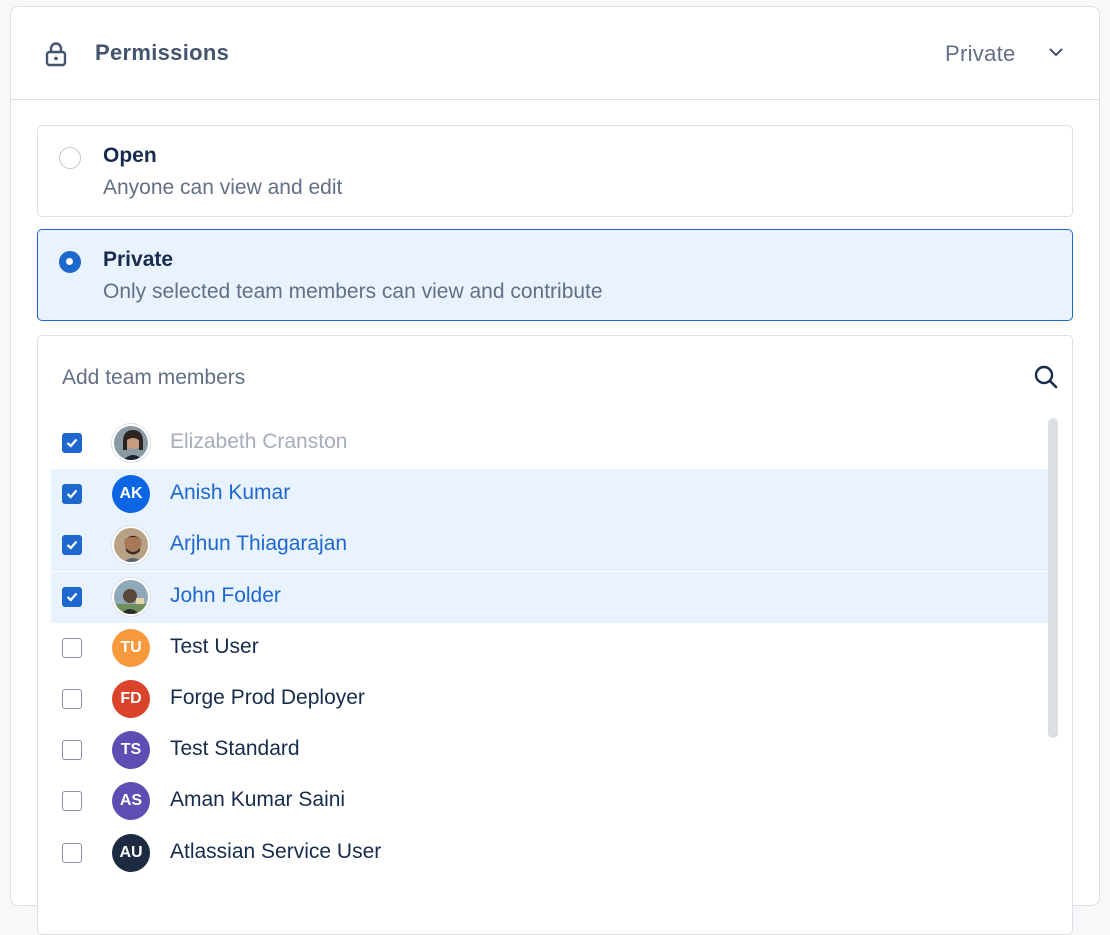 This screenshot has width=1110, height=935. What do you see at coordinates (259, 441) in the screenshot?
I see `member-name: Elizabeth Cranston` at bounding box center [259, 441].